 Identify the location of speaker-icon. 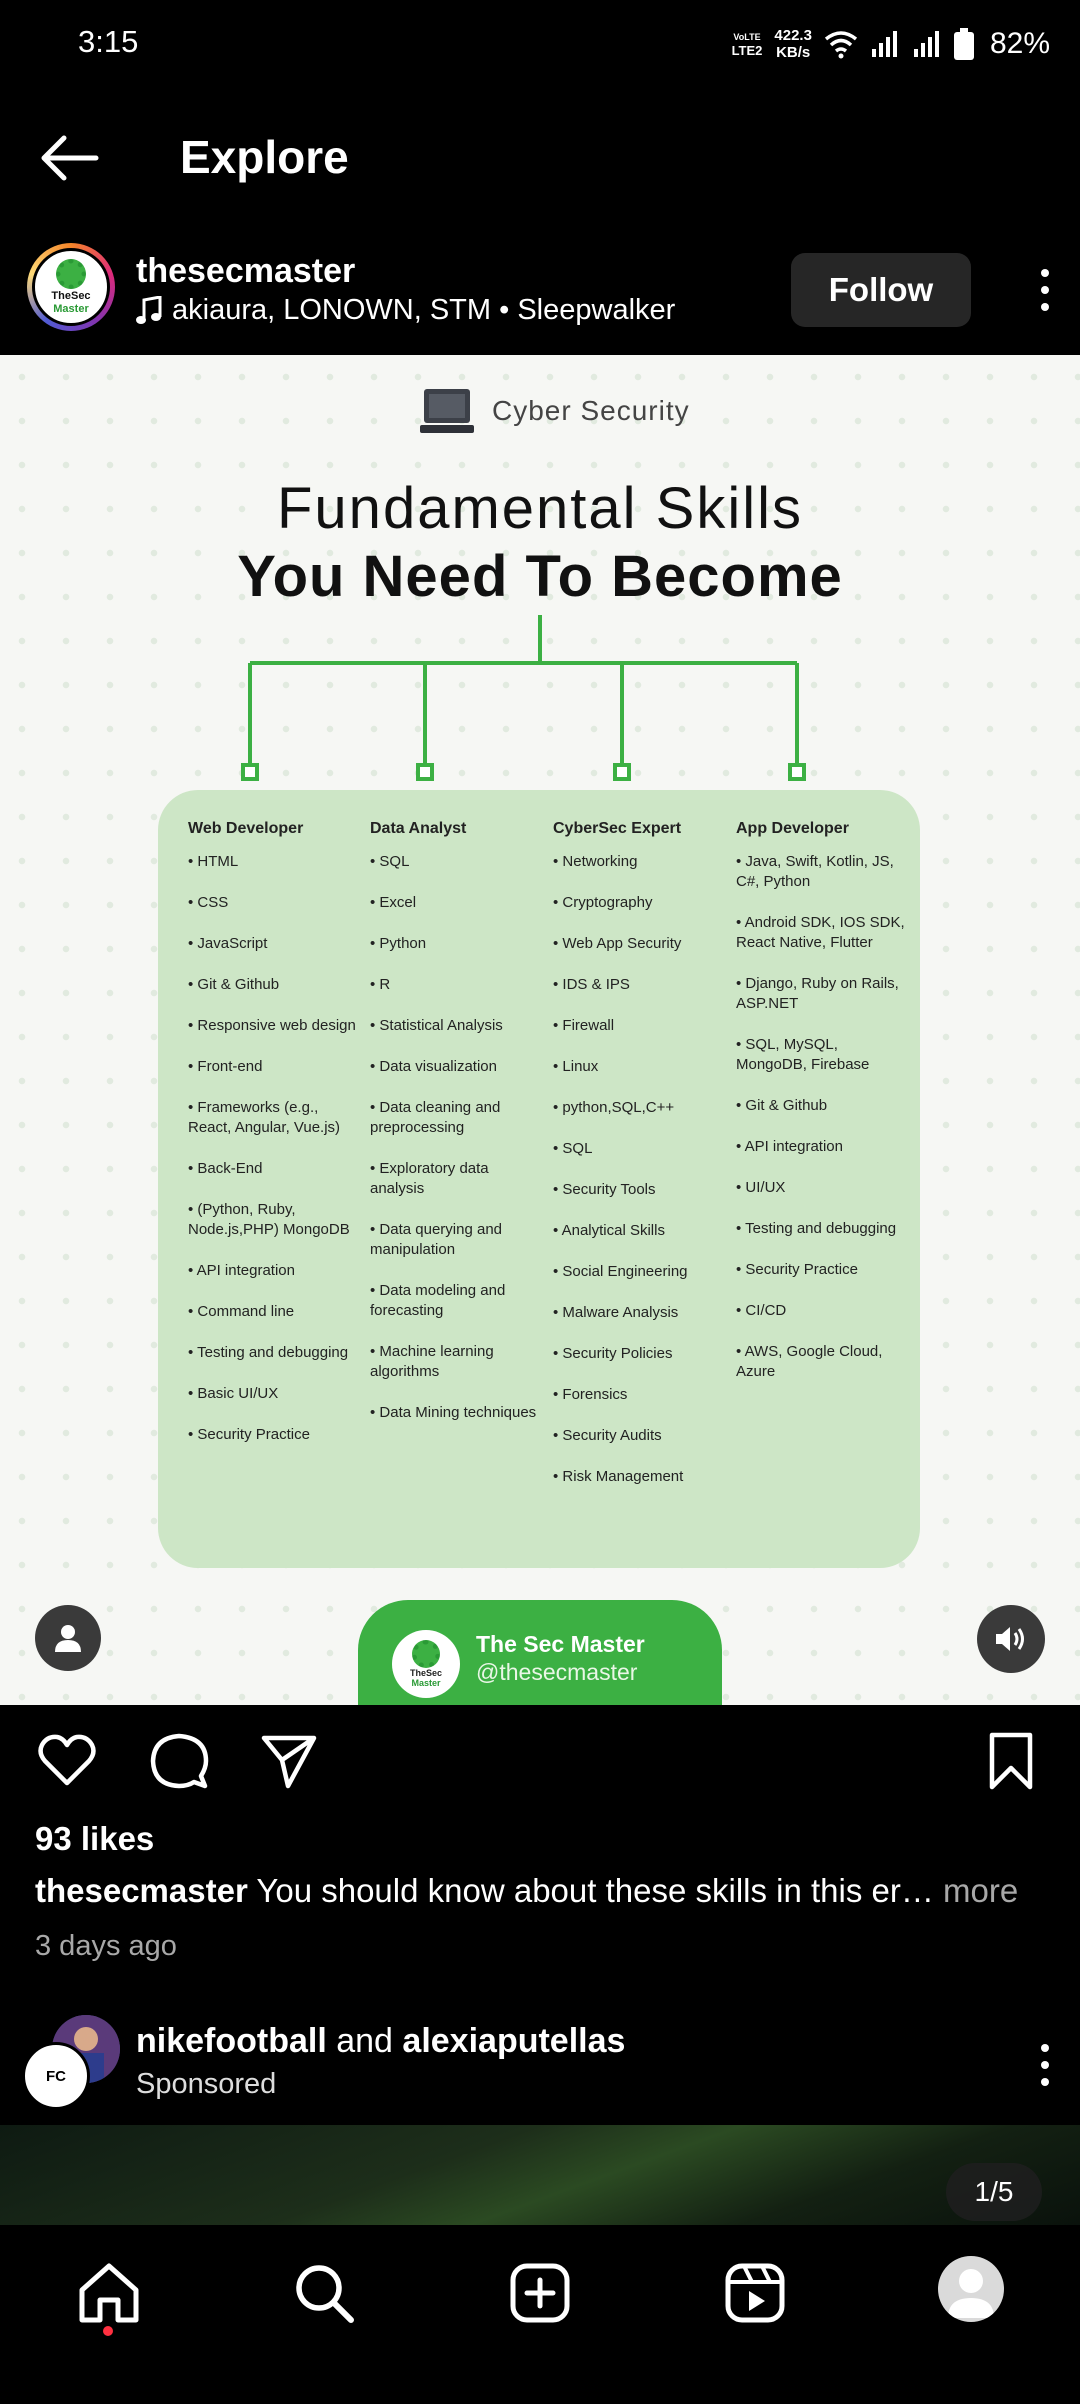
(1010, 1639).